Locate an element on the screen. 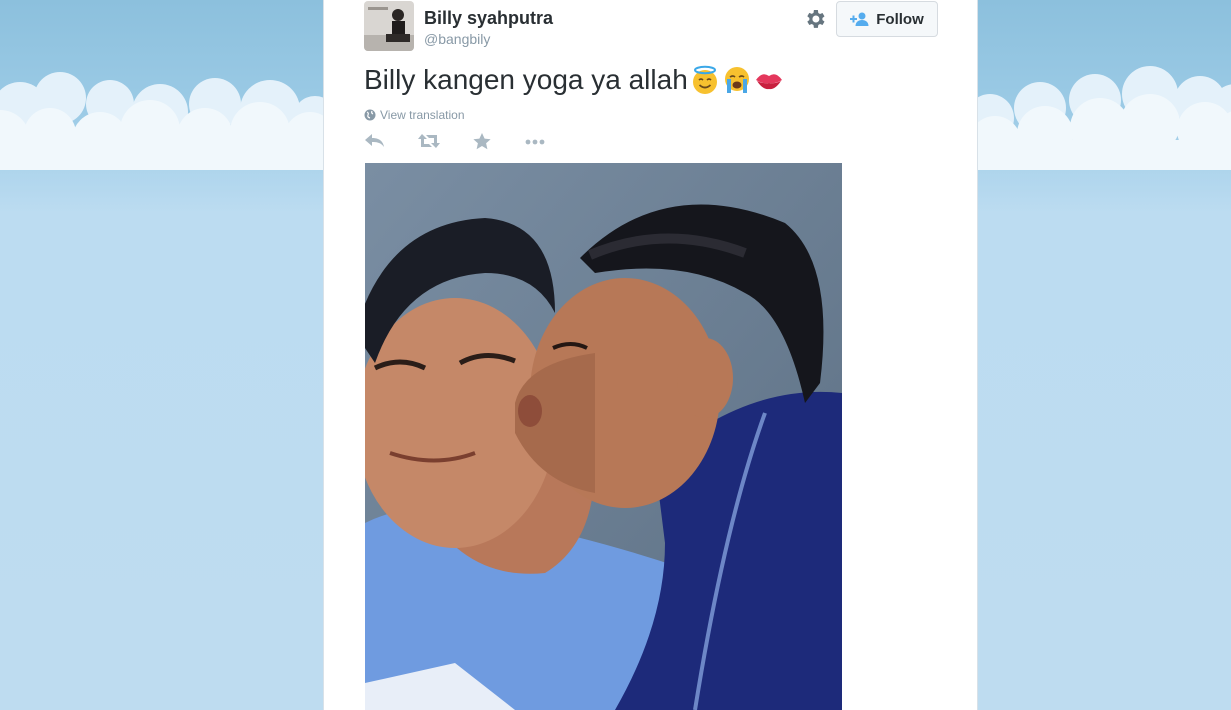  tweet-text-row: Billy kangen yoga ya allah is located at coordinates (574, 80).